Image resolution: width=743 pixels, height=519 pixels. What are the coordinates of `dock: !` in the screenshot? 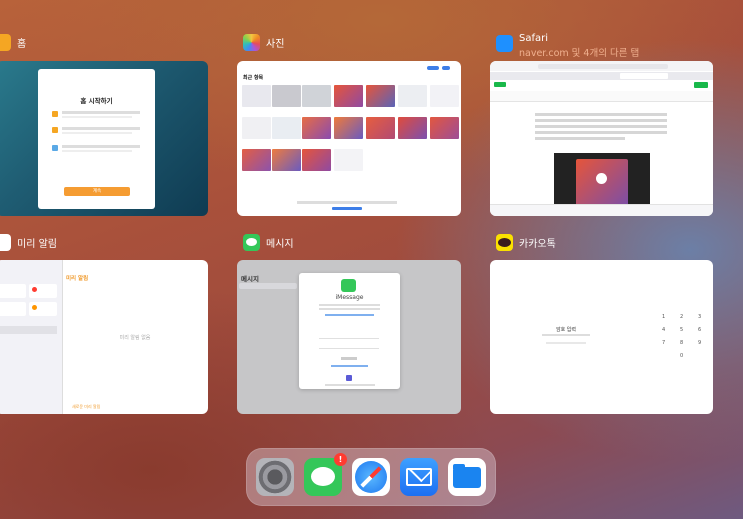 It's located at (371, 477).